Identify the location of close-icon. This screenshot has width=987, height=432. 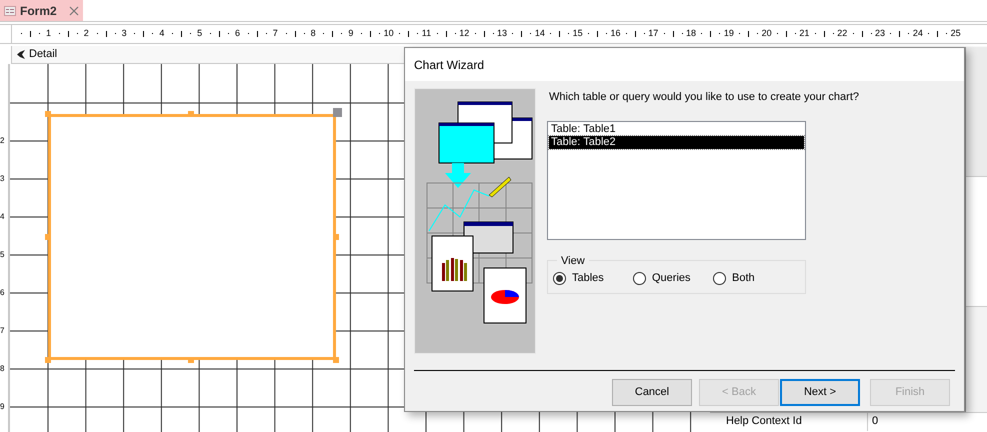
(73, 11).